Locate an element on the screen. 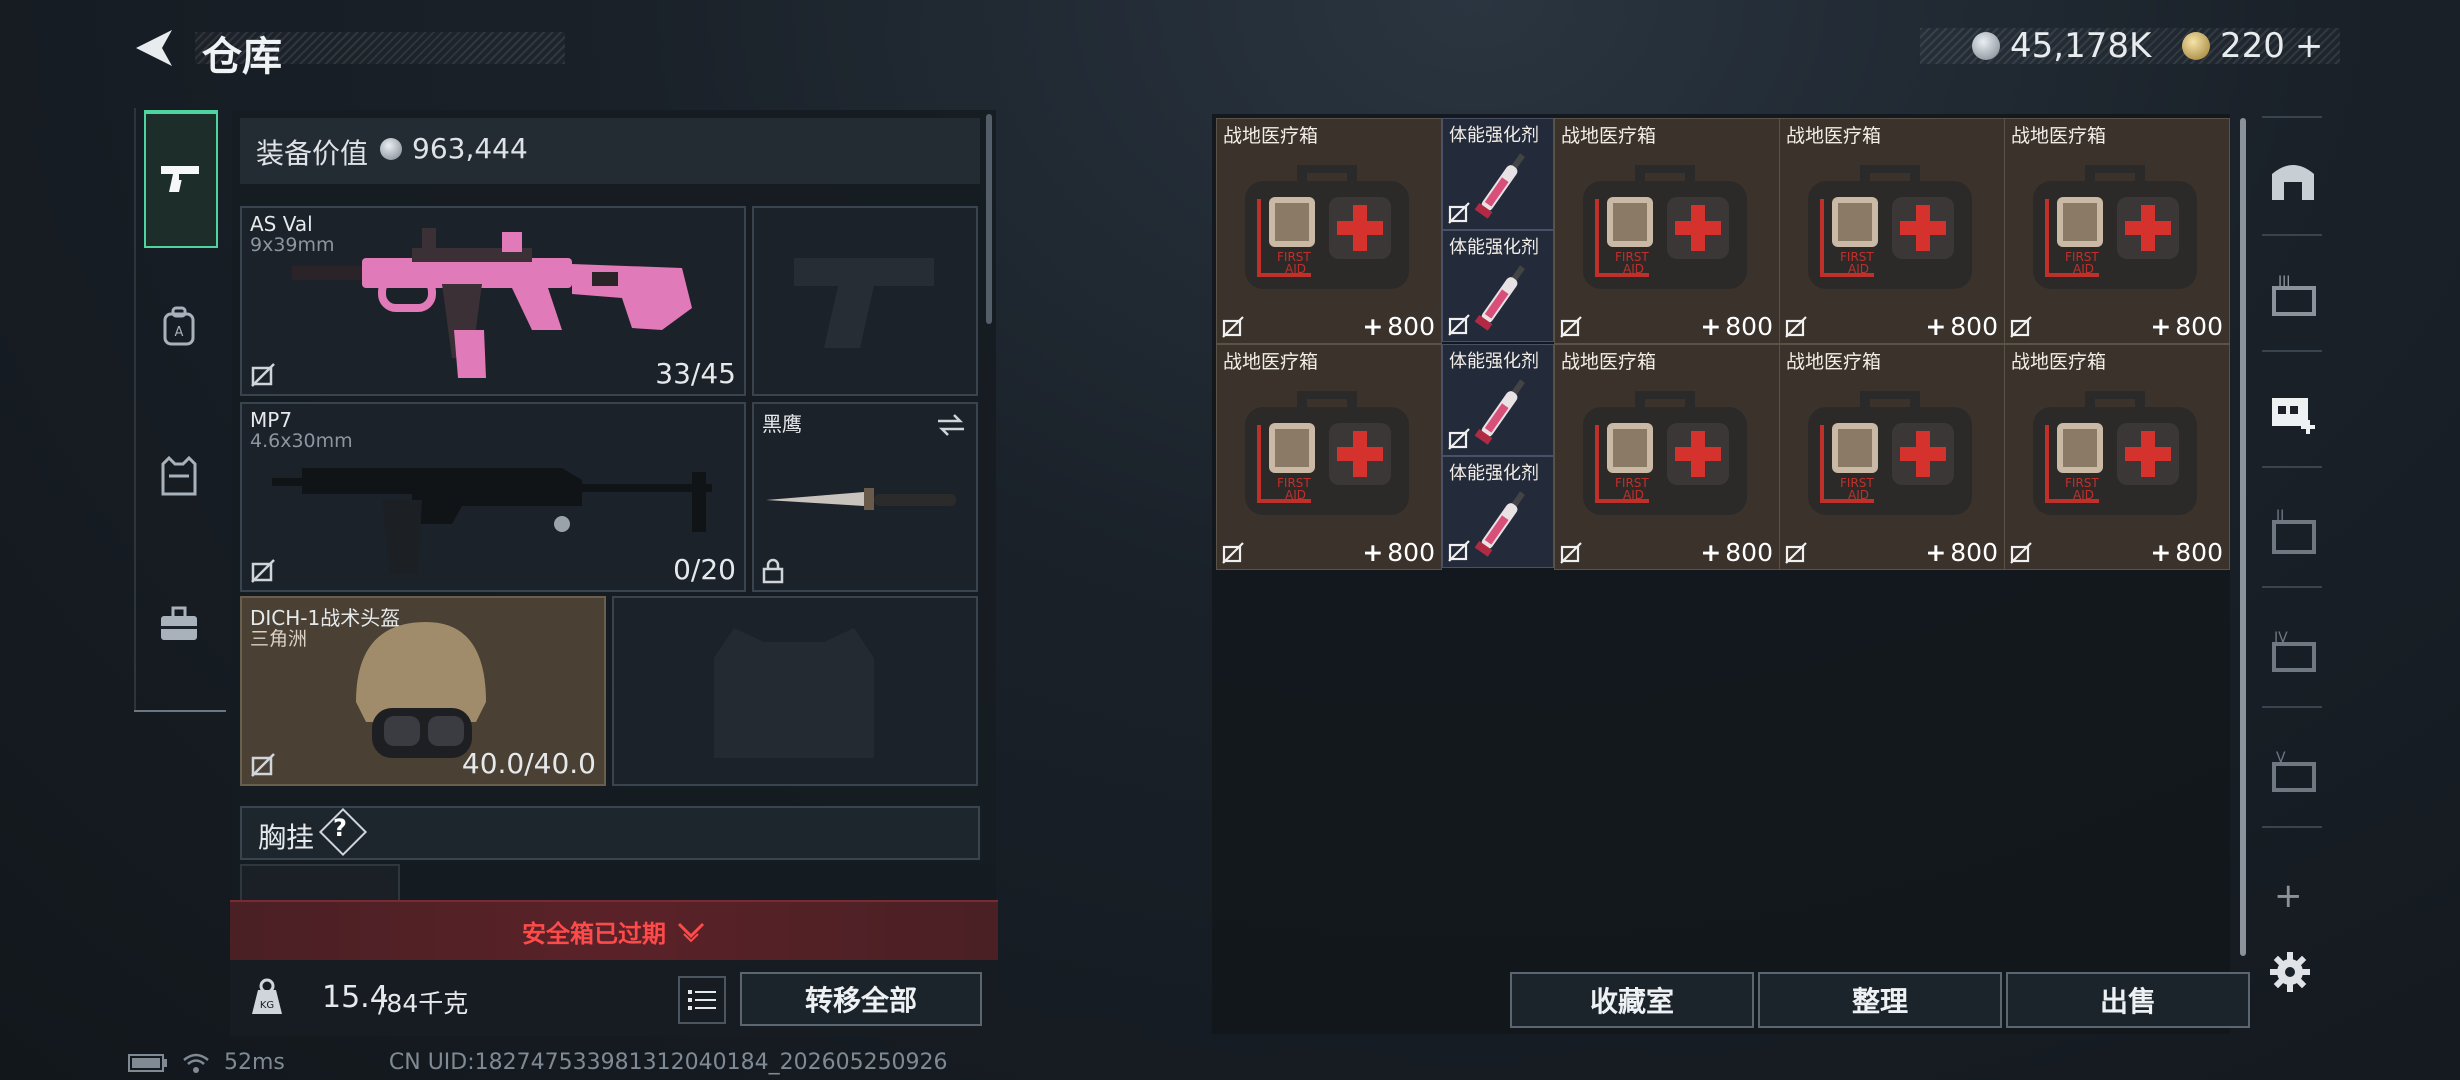  equipment-scrollbar is located at coordinates (989, 219).